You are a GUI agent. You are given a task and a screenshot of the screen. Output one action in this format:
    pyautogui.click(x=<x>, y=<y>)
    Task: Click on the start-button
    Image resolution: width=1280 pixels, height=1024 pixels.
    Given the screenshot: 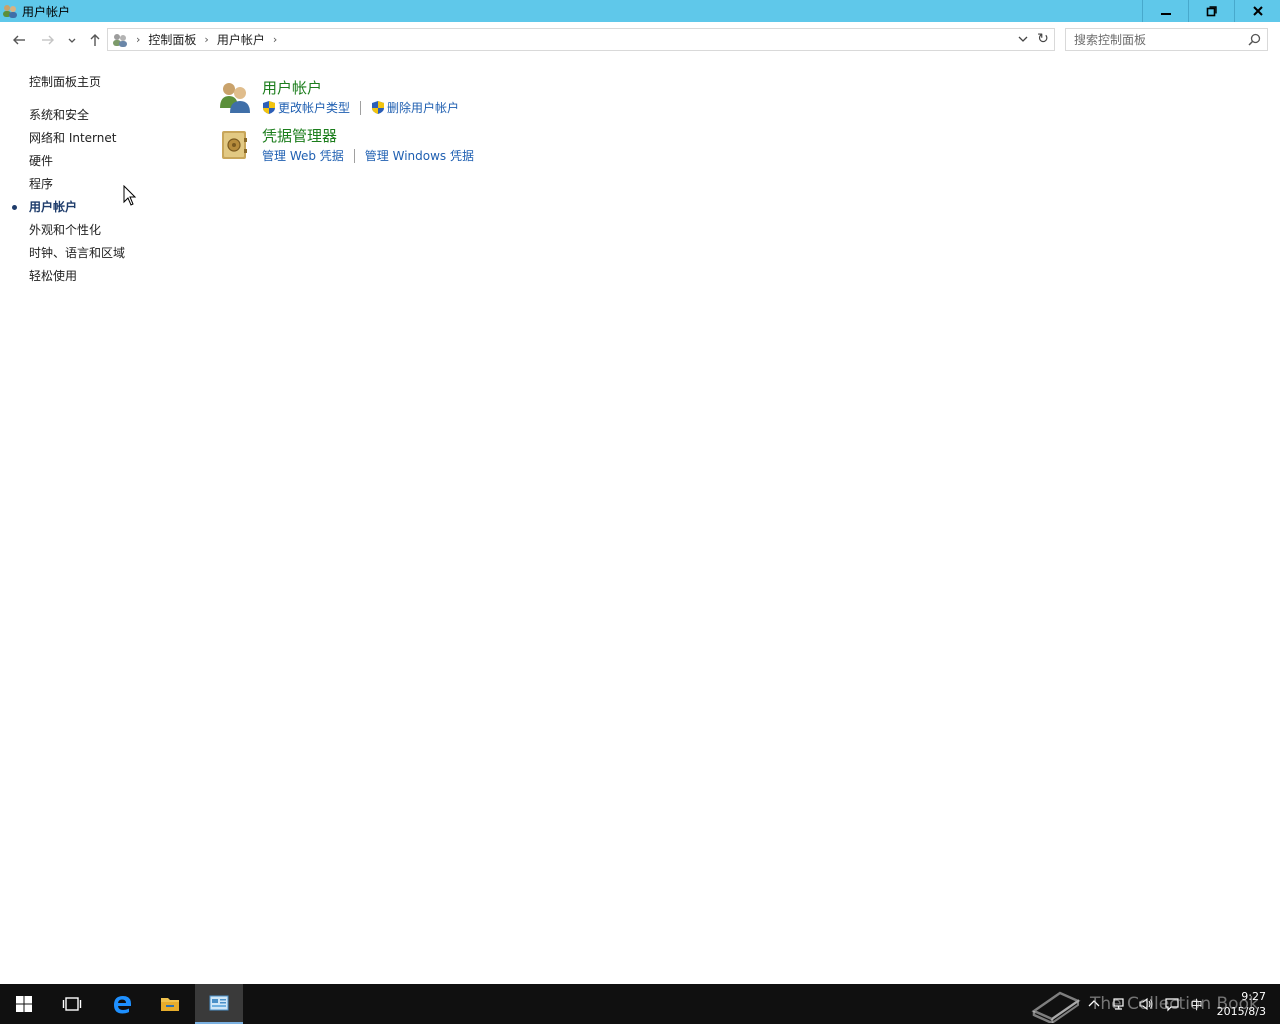 What is the action you would take?
    pyautogui.click(x=24, y=1004)
    